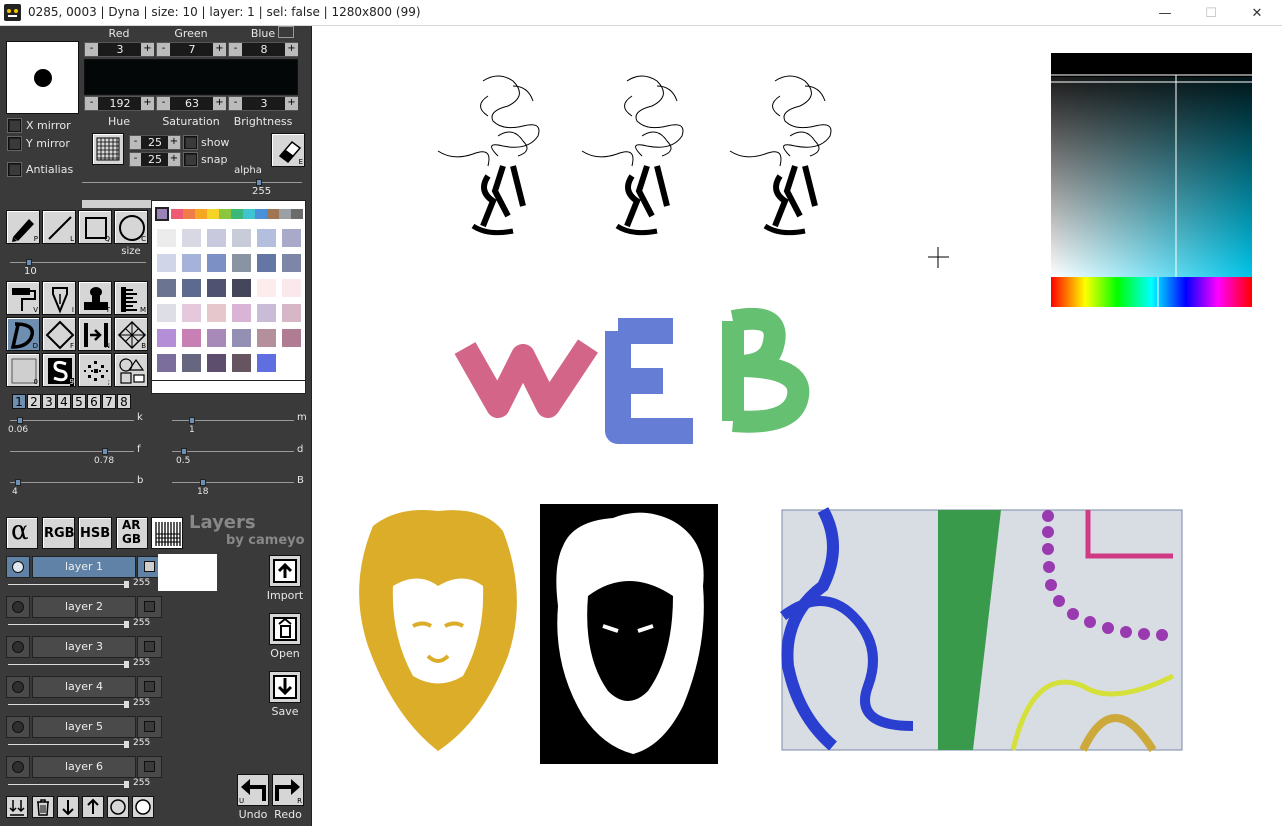  I want to click on fill-tool: V, so click(23, 298).